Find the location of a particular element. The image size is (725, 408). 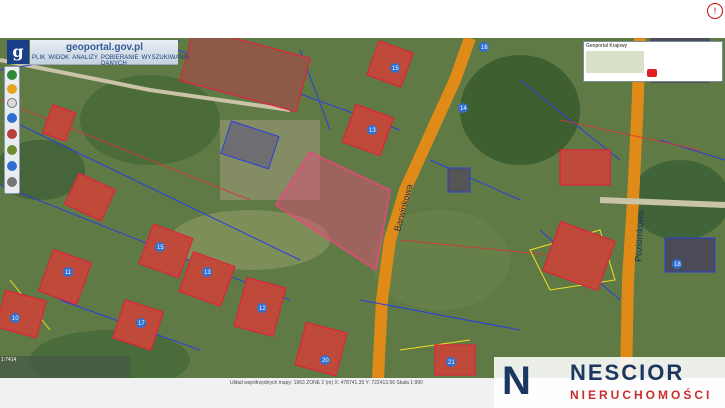

parcel-10: 10 is located at coordinates (15, 319).